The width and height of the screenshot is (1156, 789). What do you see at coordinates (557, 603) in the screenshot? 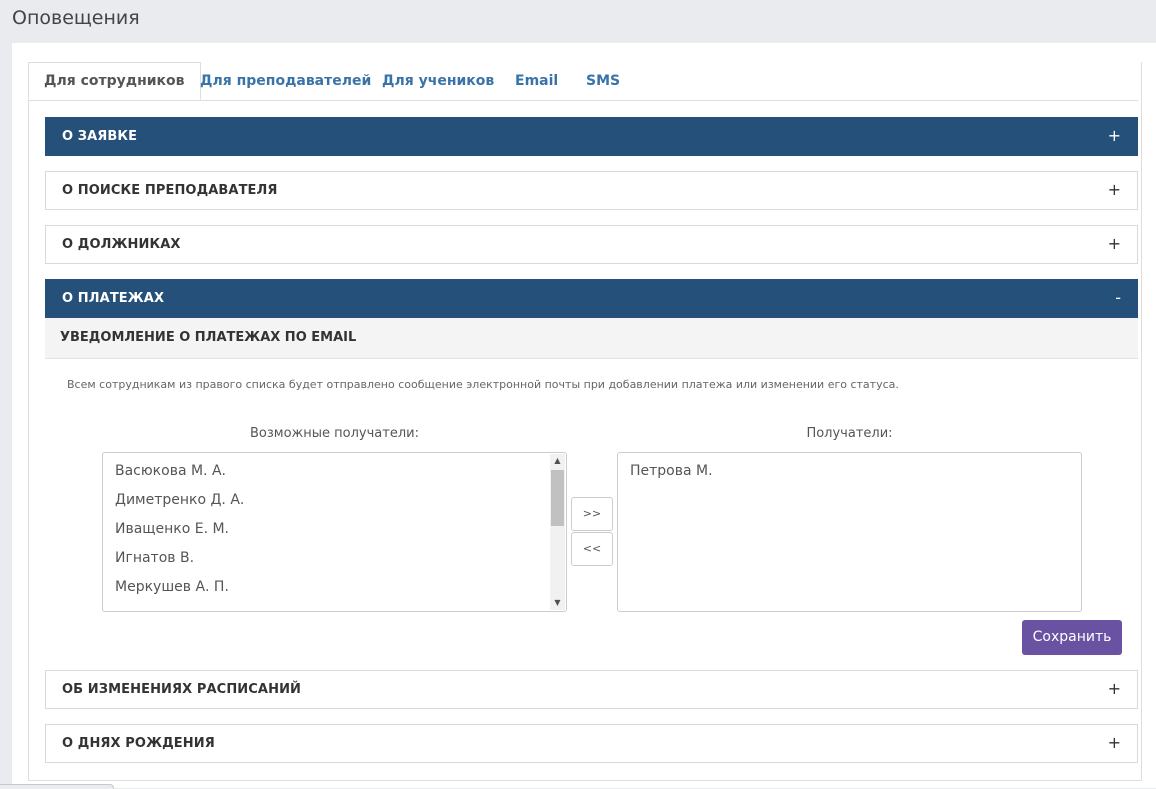
I see `down-arrow-icon: ▼` at bounding box center [557, 603].